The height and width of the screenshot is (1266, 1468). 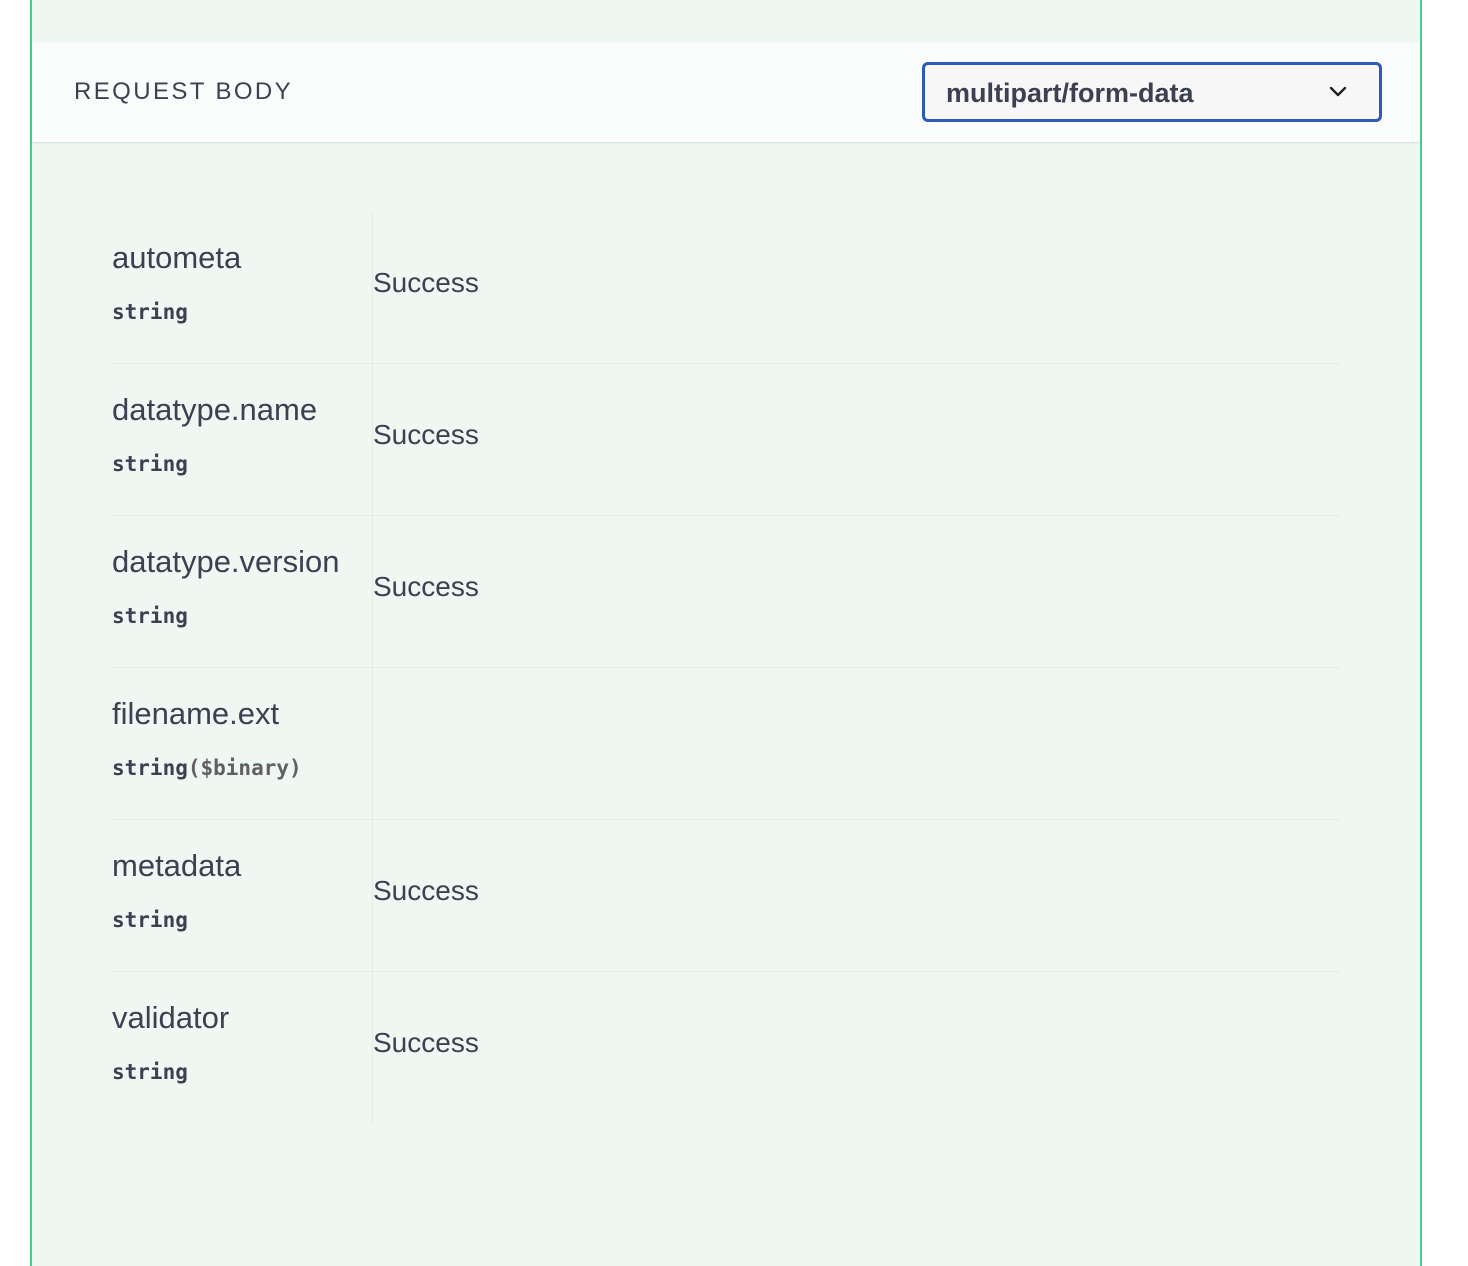 I want to click on content-type-select: multipart/form-data, so click(x=1152, y=92).